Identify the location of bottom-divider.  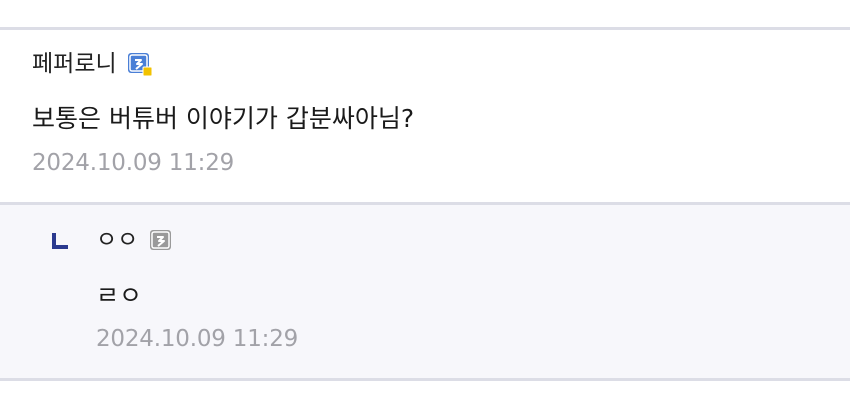
(425, 379).